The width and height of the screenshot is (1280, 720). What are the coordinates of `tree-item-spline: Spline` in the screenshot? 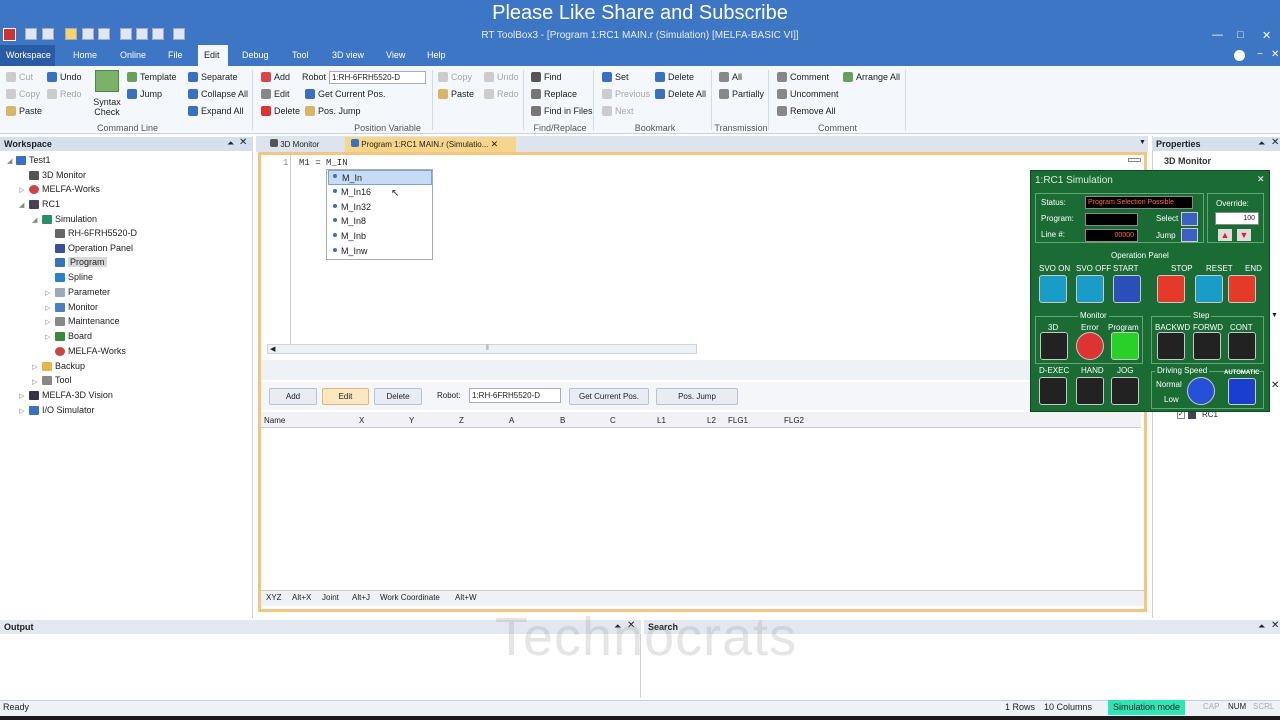 It's located at (74, 277).